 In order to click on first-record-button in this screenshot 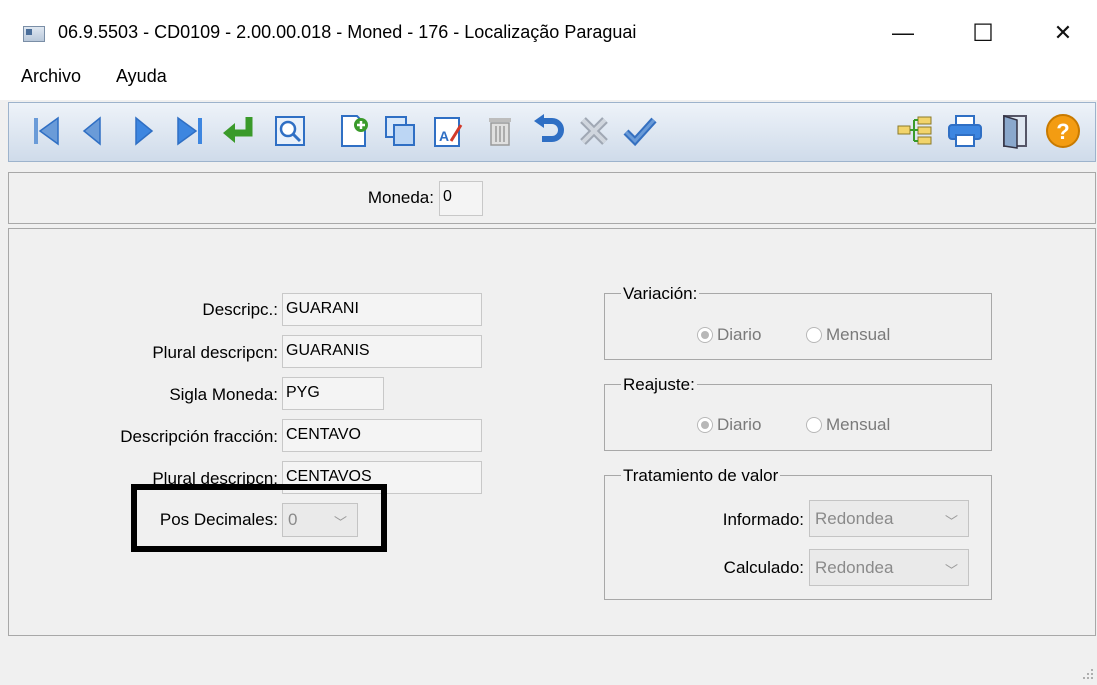, I will do `click(46, 131)`.